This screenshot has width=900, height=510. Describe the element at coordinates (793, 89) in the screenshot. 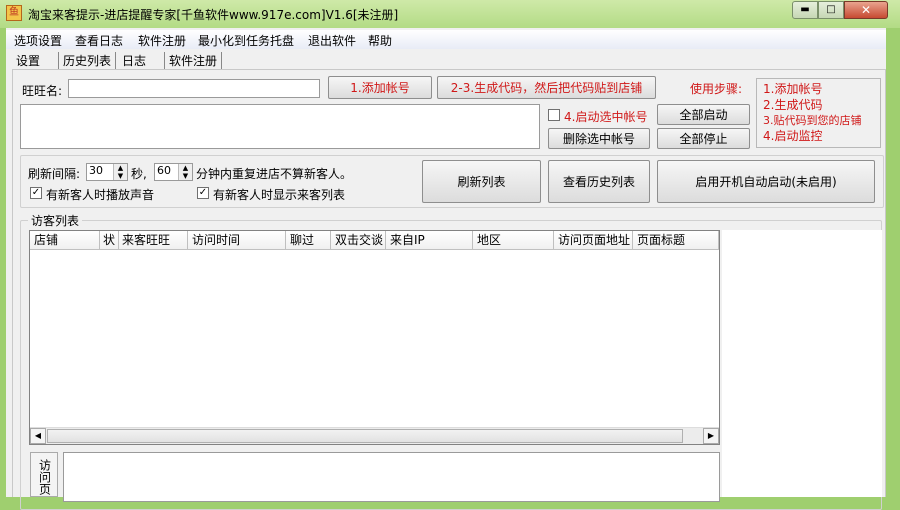

I see `step-item: 1.添加帐号` at that location.